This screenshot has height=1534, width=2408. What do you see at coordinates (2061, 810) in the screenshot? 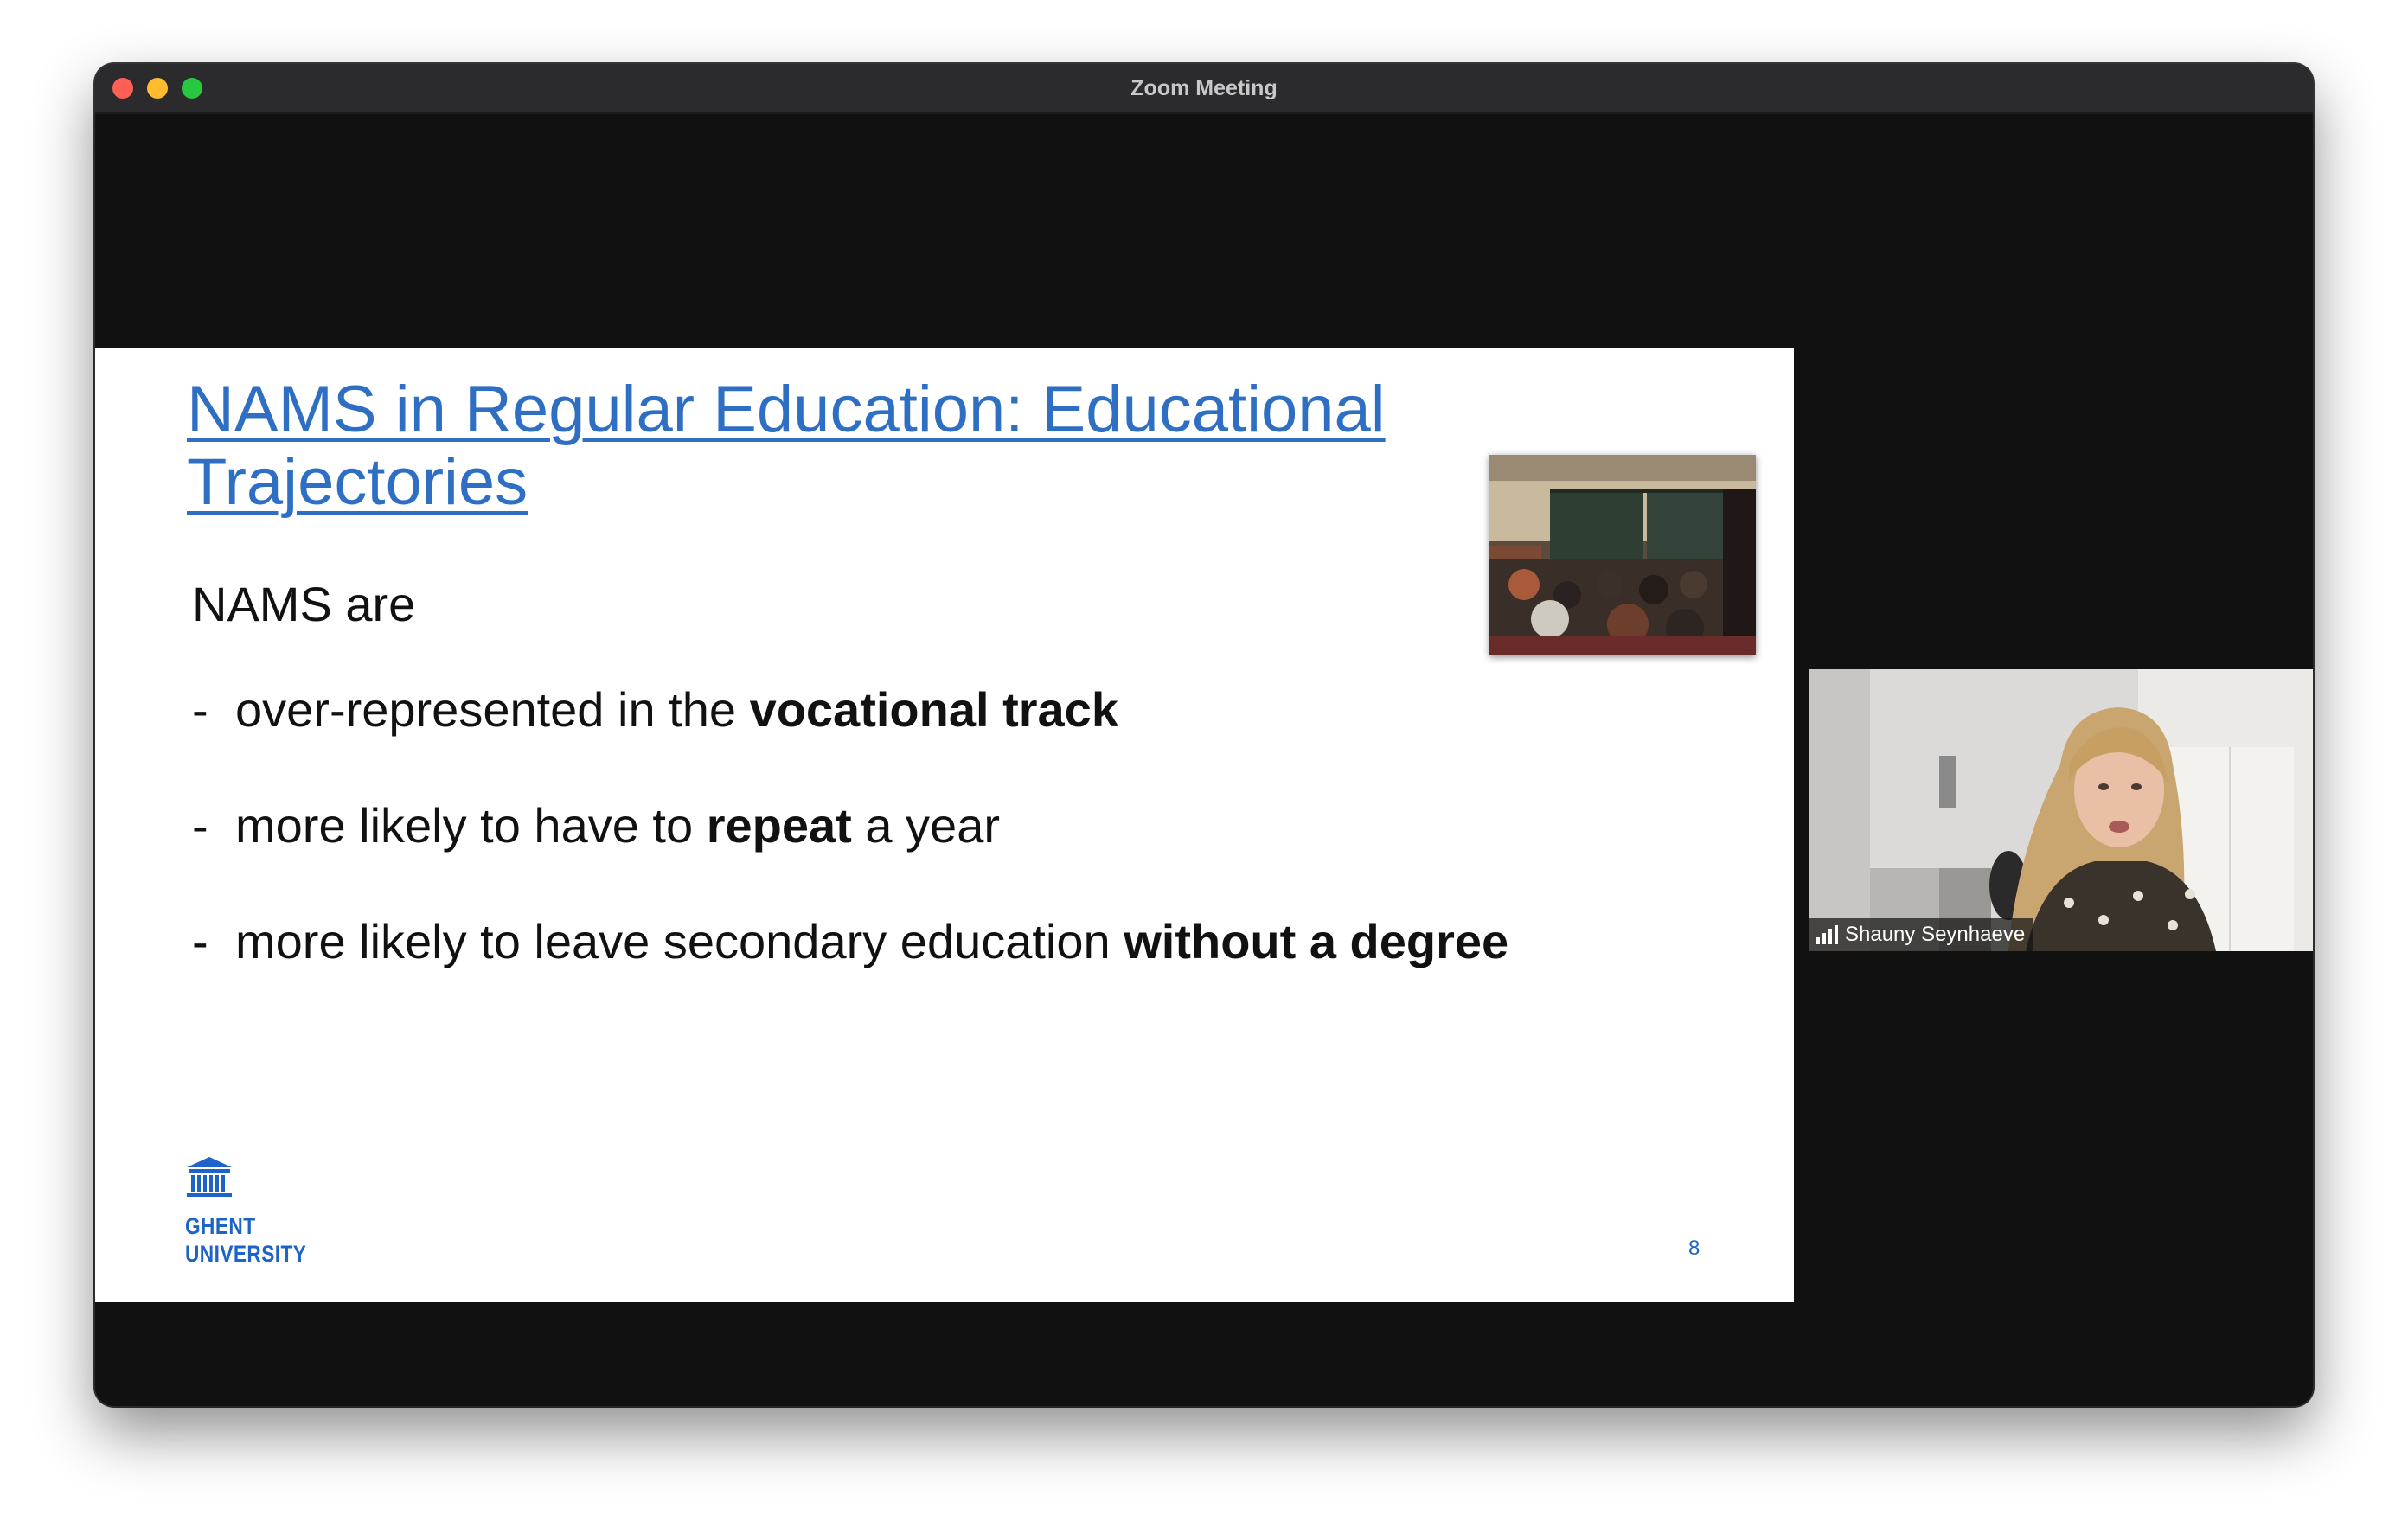
I see `participant-video-tile: Shauny Seynhaeve` at bounding box center [2061, 810].